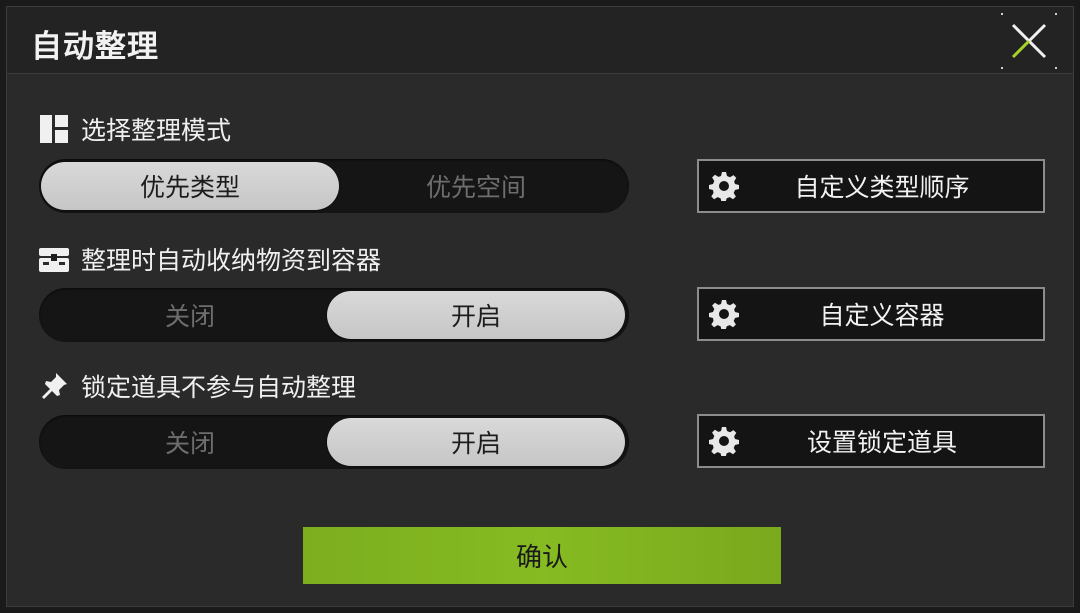 The image size is (1080, 613). Describe the element at coordinates (540, 40) in the screenshot. I see `dialog-titlebar: 自动整理` at that location.